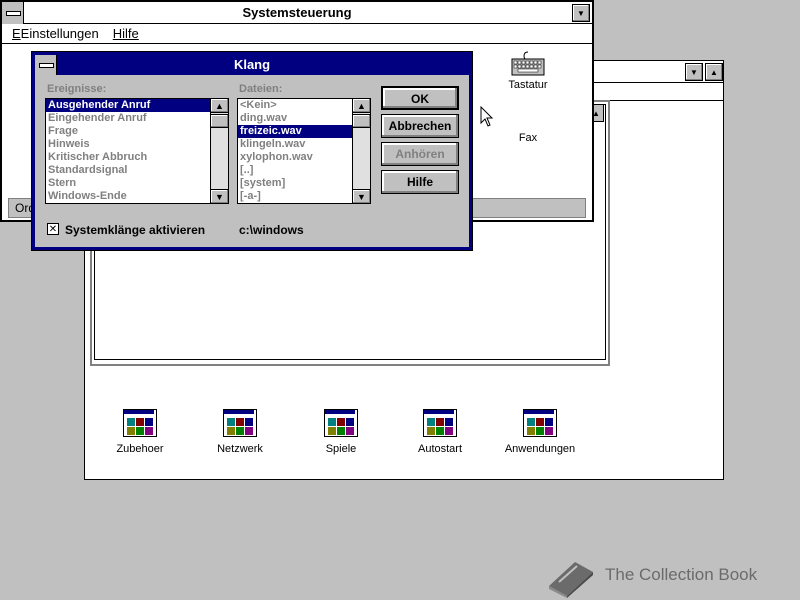  I want to click on list-item: Eingehender Anruf, so click(137, 118).